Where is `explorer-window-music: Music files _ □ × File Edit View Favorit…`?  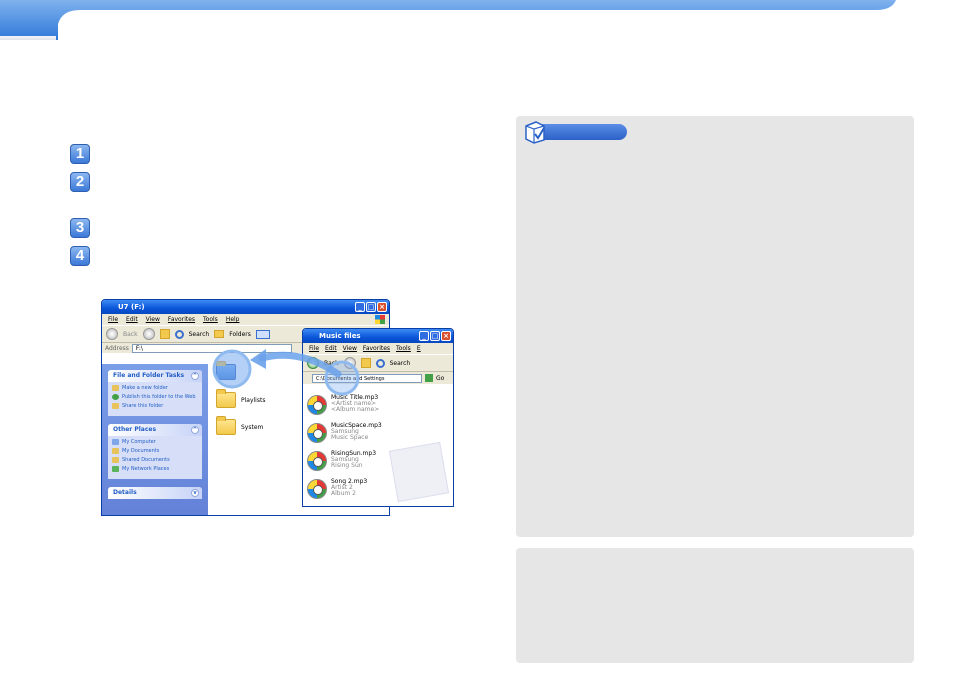 explorer-window-music: Music files _ □ × File Edit View Favorit… is located at coordinates (378, 417).